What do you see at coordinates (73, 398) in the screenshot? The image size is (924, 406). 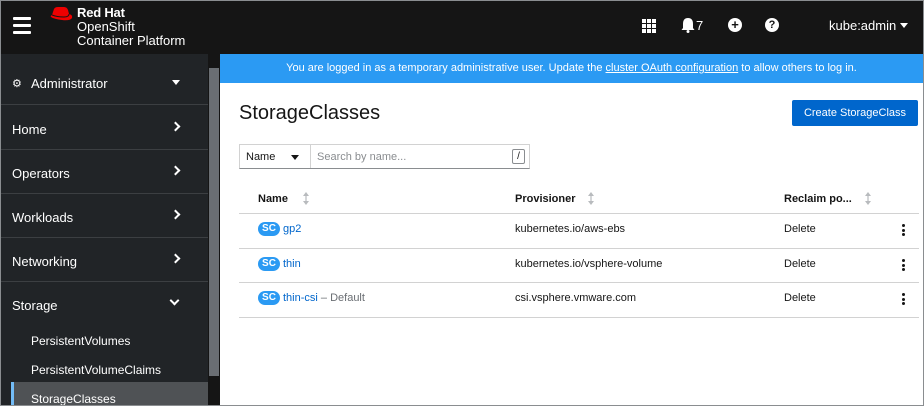 I see `sidebar-subitem-storageclasses: StorageClasses` at bounding box center [73, 398].